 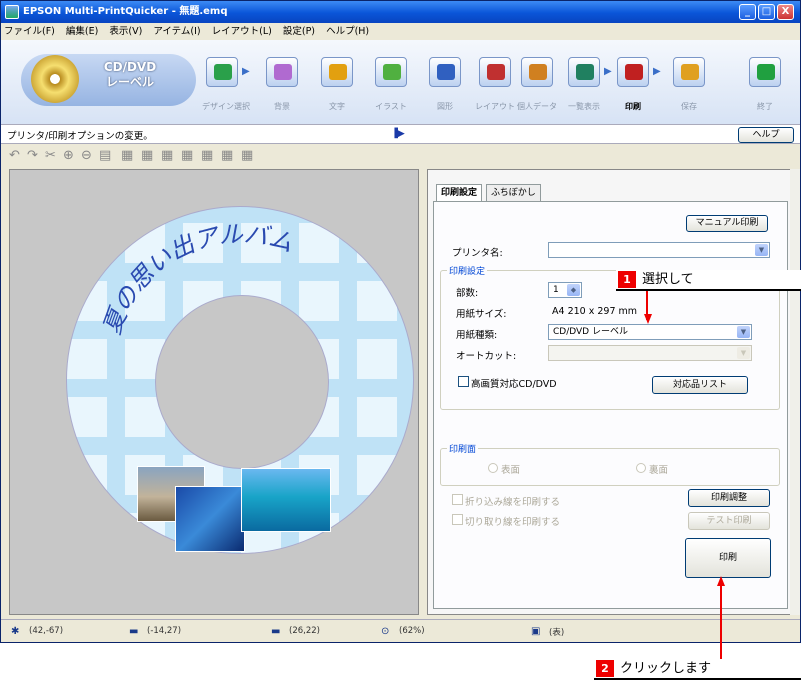 What do you see at coordinates (785, 12) in the screenshot?
I see `close-button: X` at bounding box center [785, 12].